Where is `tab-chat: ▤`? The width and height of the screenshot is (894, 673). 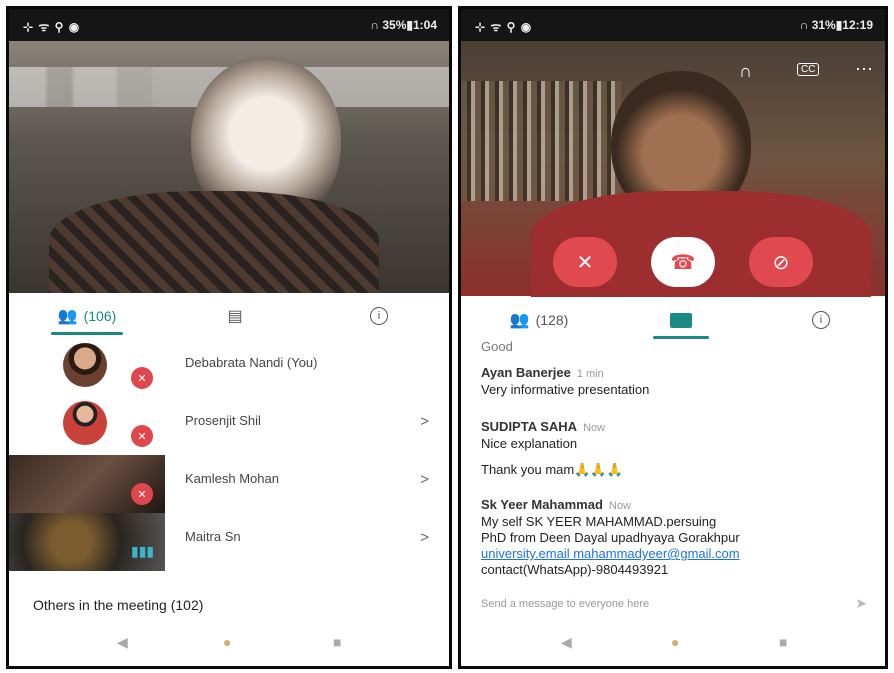
tab-chat: ▤ is located at coordinates (235, 316).